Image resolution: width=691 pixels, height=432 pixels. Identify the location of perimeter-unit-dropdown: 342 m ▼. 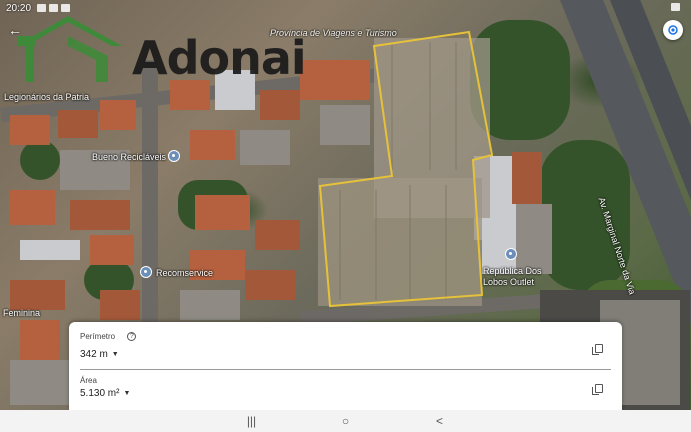
(345, 354).